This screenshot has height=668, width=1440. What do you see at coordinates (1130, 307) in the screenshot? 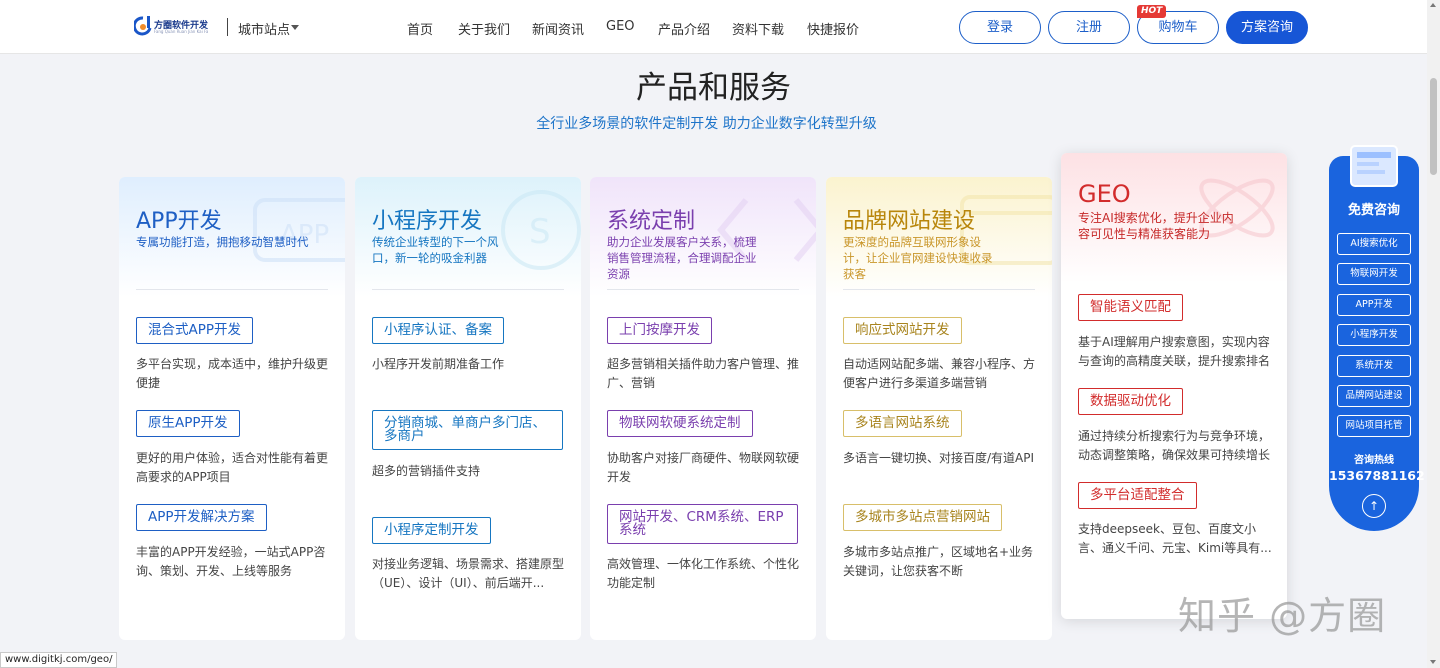
I see `tag-semantic-match: 智能语义匹配` at bounding box center [1130, 307].